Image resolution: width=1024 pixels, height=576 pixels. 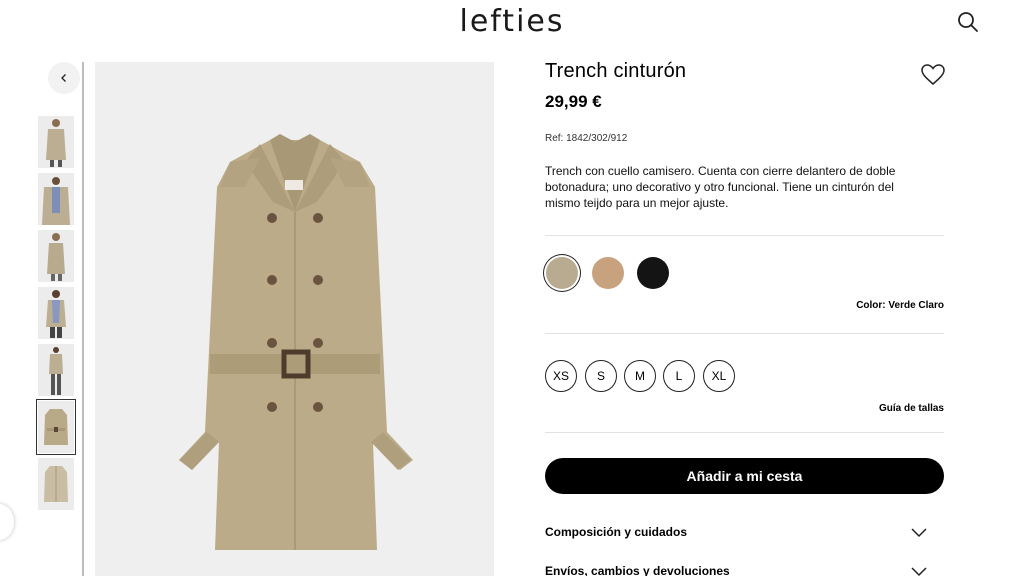 What do you see at coordinates (586, 138) in the screenshot?
I see `product-reference: Ref: 1842/302/912` at bounding box center [586, 138].